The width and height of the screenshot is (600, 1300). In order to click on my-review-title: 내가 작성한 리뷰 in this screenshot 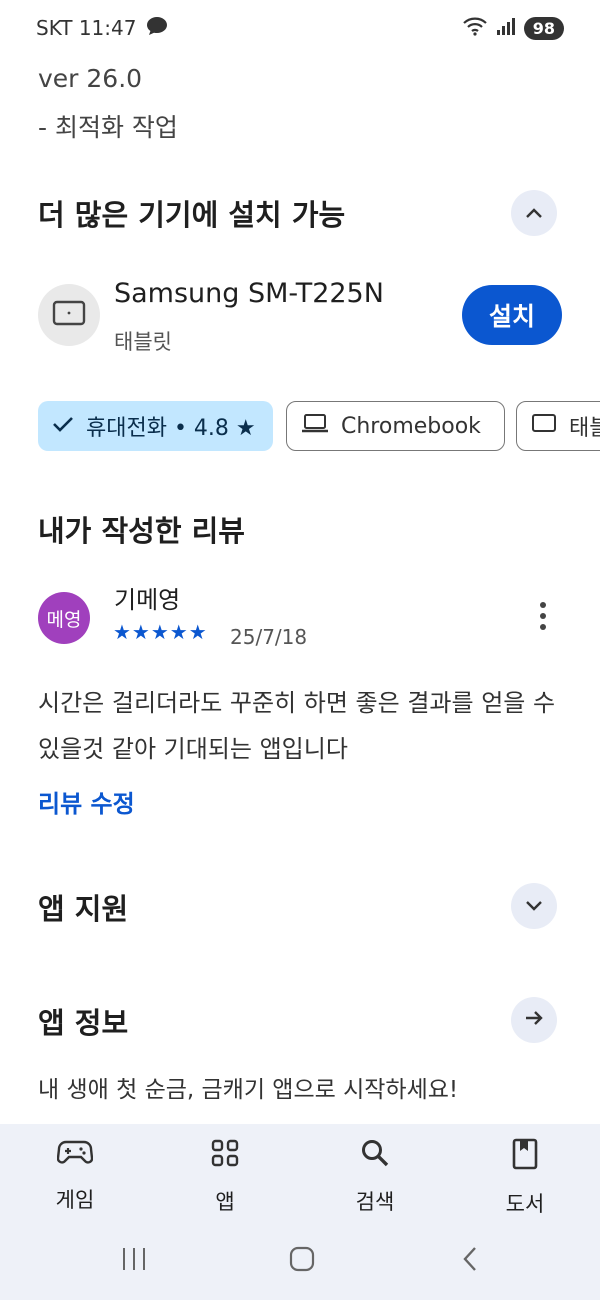, I will do `click(141, 531)`.